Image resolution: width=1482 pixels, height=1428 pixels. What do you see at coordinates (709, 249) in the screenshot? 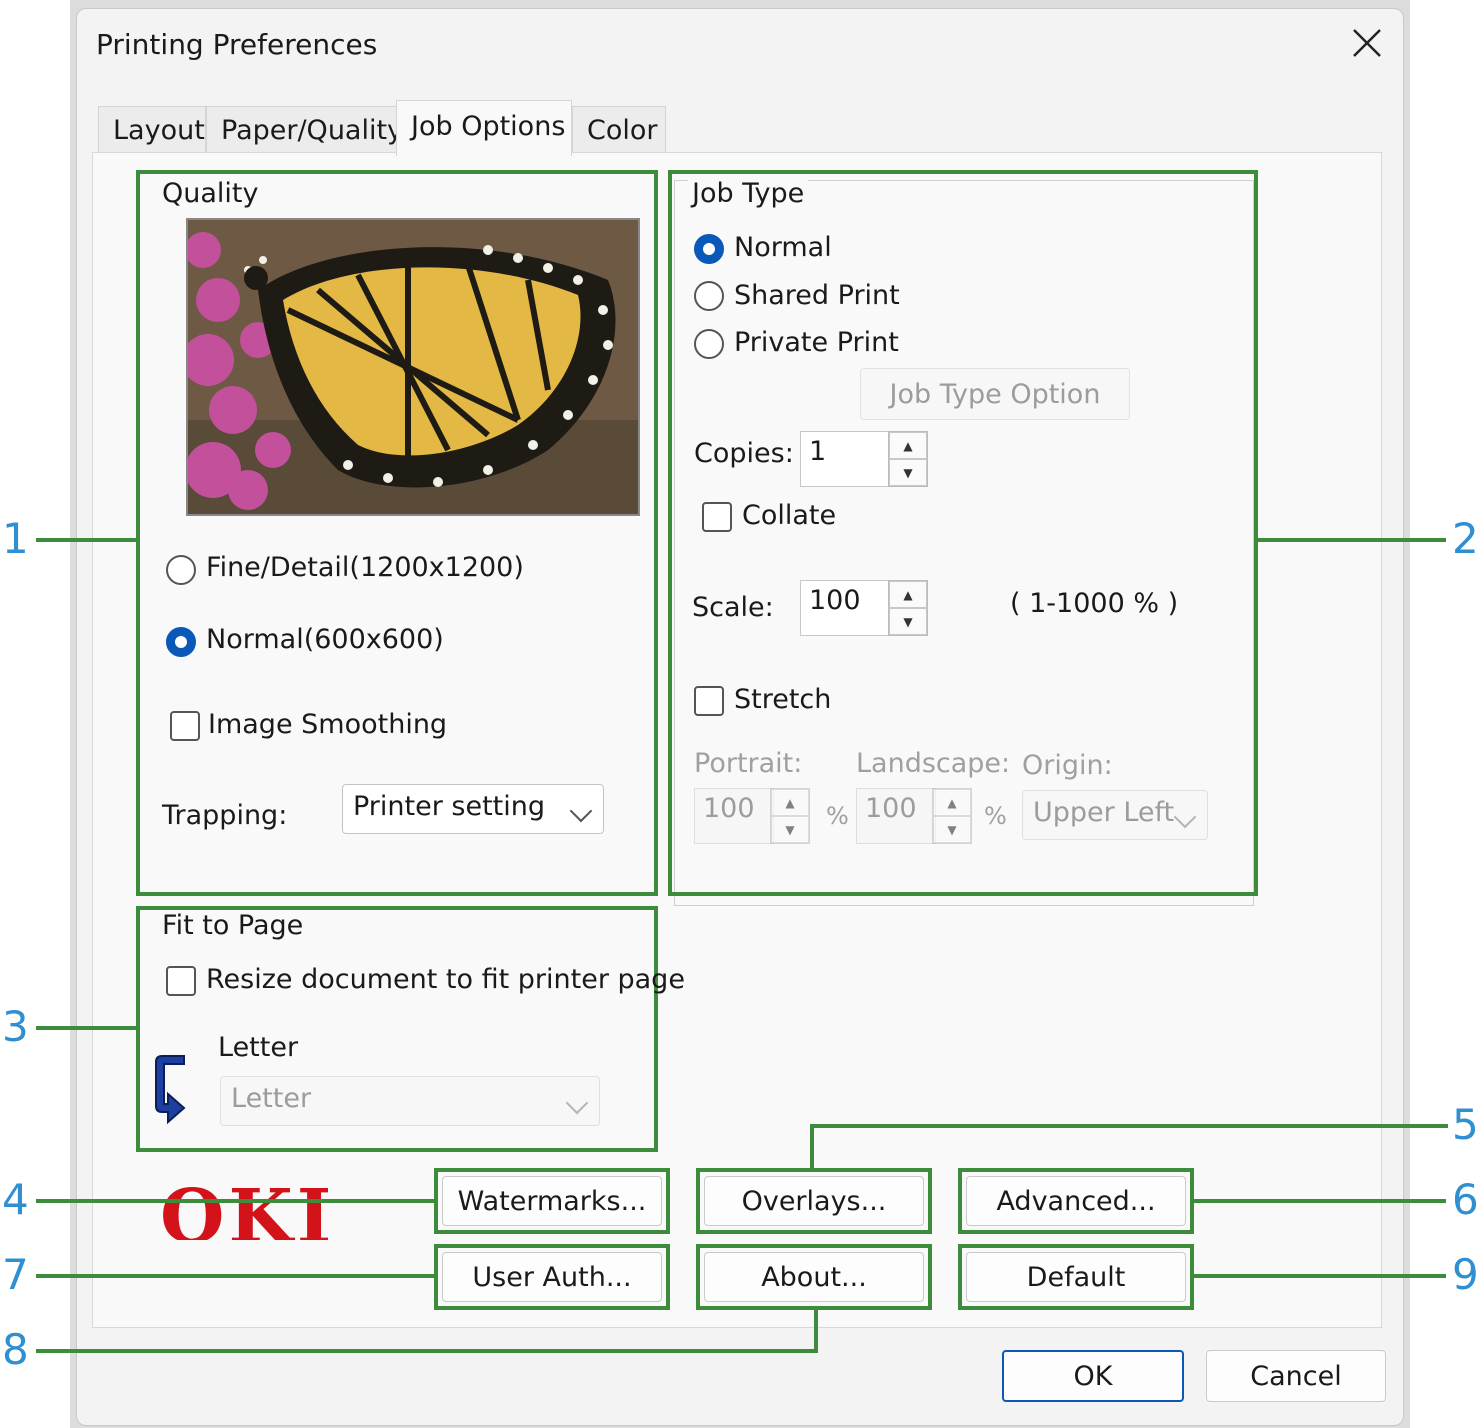
I see `job-normal-radio` at bounding box center [709, 249].